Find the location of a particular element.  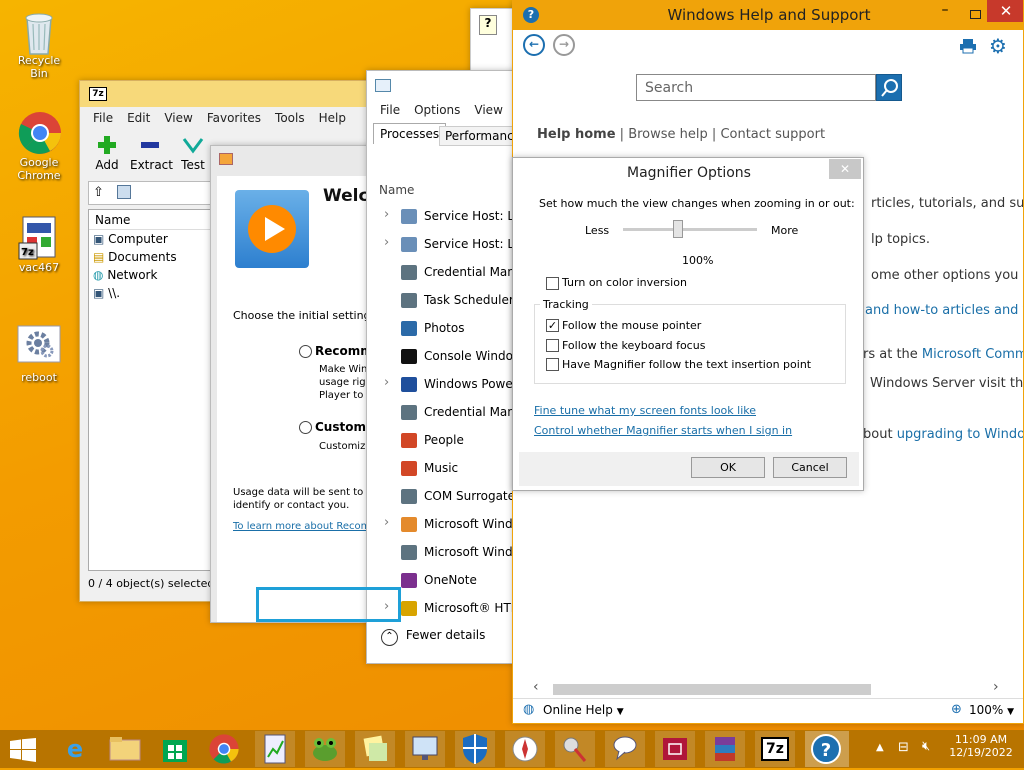

clock: 11:09 AM 12/19/2022 is located at coordinates (981, 746).